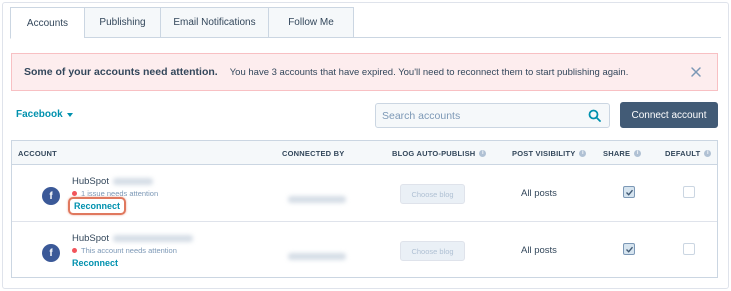  Describe the element at coordinates (311, 22) in the screenshot. I see `tab-follow-me: Follow Me` at that location.